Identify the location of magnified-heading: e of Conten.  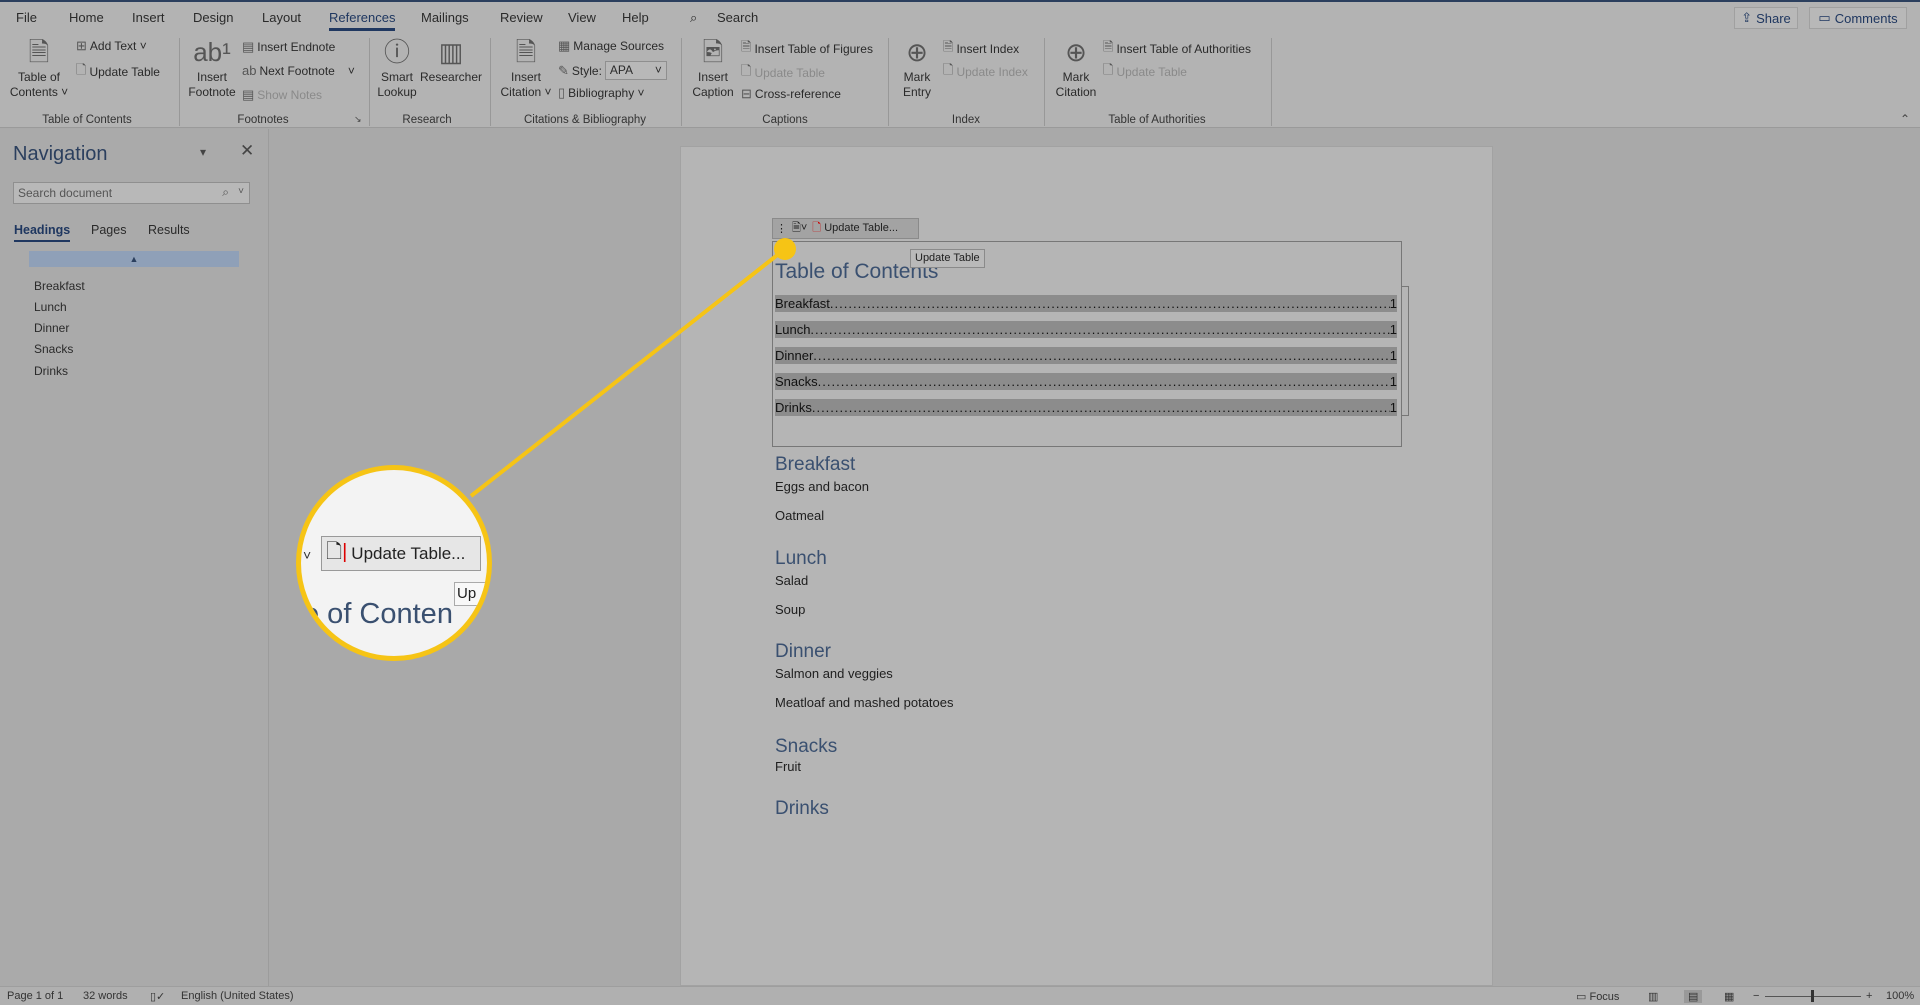
(378, 614).